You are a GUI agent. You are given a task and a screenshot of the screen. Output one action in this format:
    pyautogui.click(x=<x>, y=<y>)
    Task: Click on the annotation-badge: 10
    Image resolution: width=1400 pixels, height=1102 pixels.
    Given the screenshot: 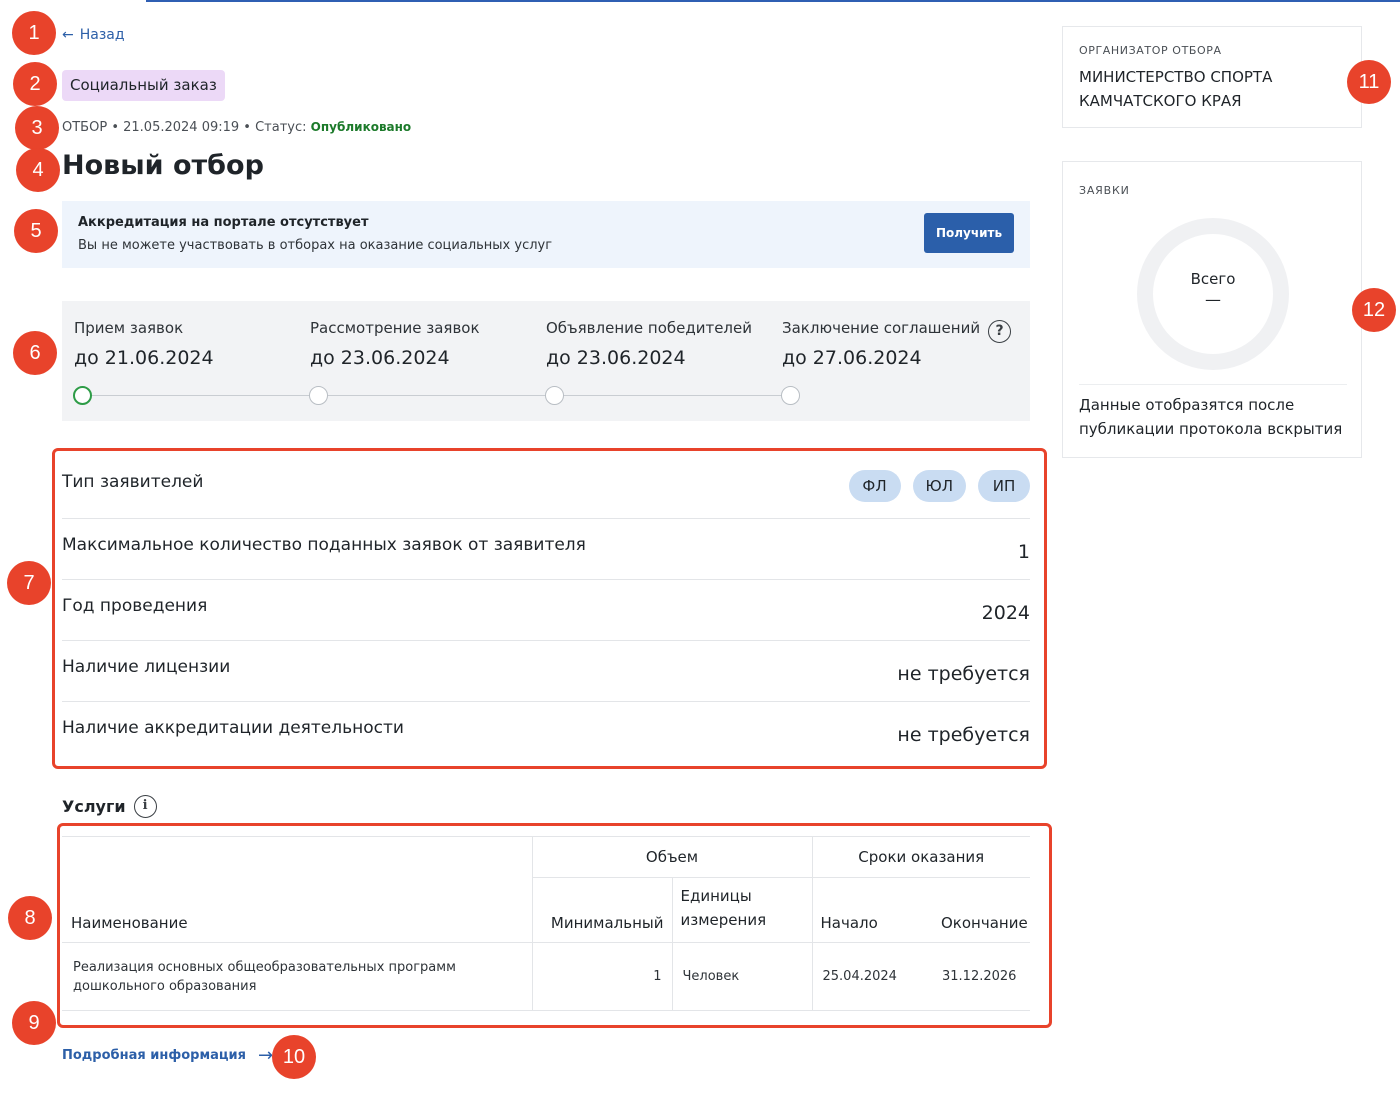 What is the action you would take?
    pyautogui.click(x=294, y=1057)
    